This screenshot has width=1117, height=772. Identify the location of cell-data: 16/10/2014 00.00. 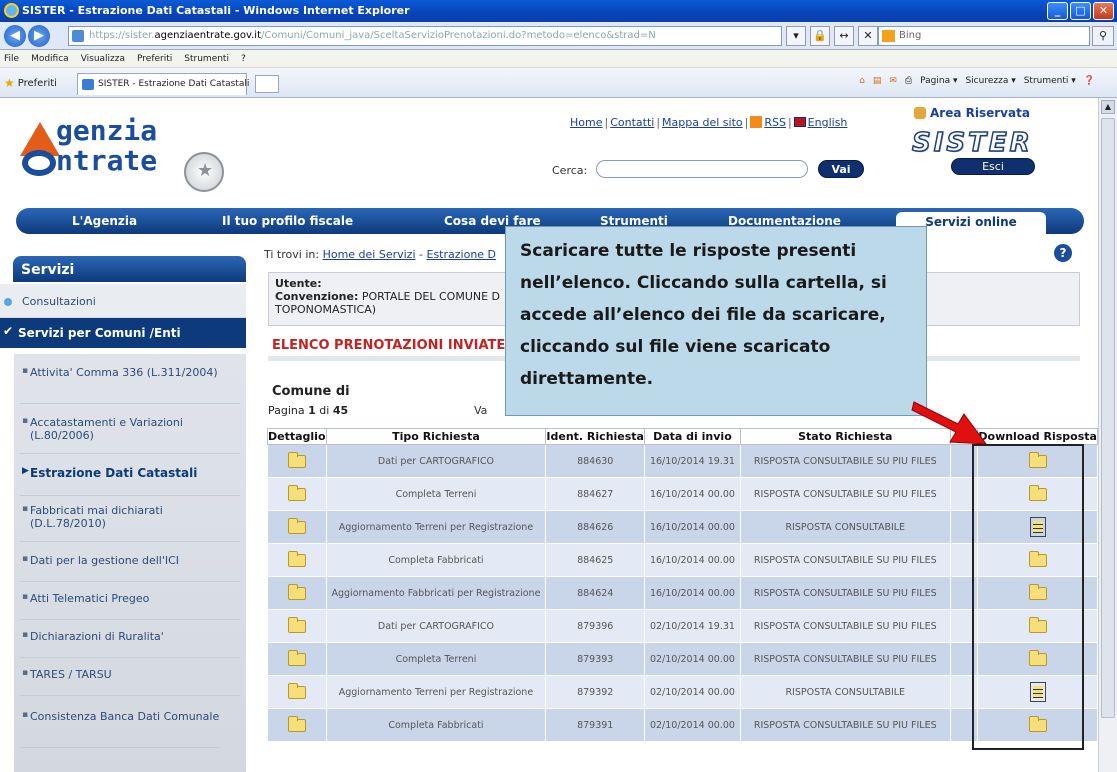
(692, 527).